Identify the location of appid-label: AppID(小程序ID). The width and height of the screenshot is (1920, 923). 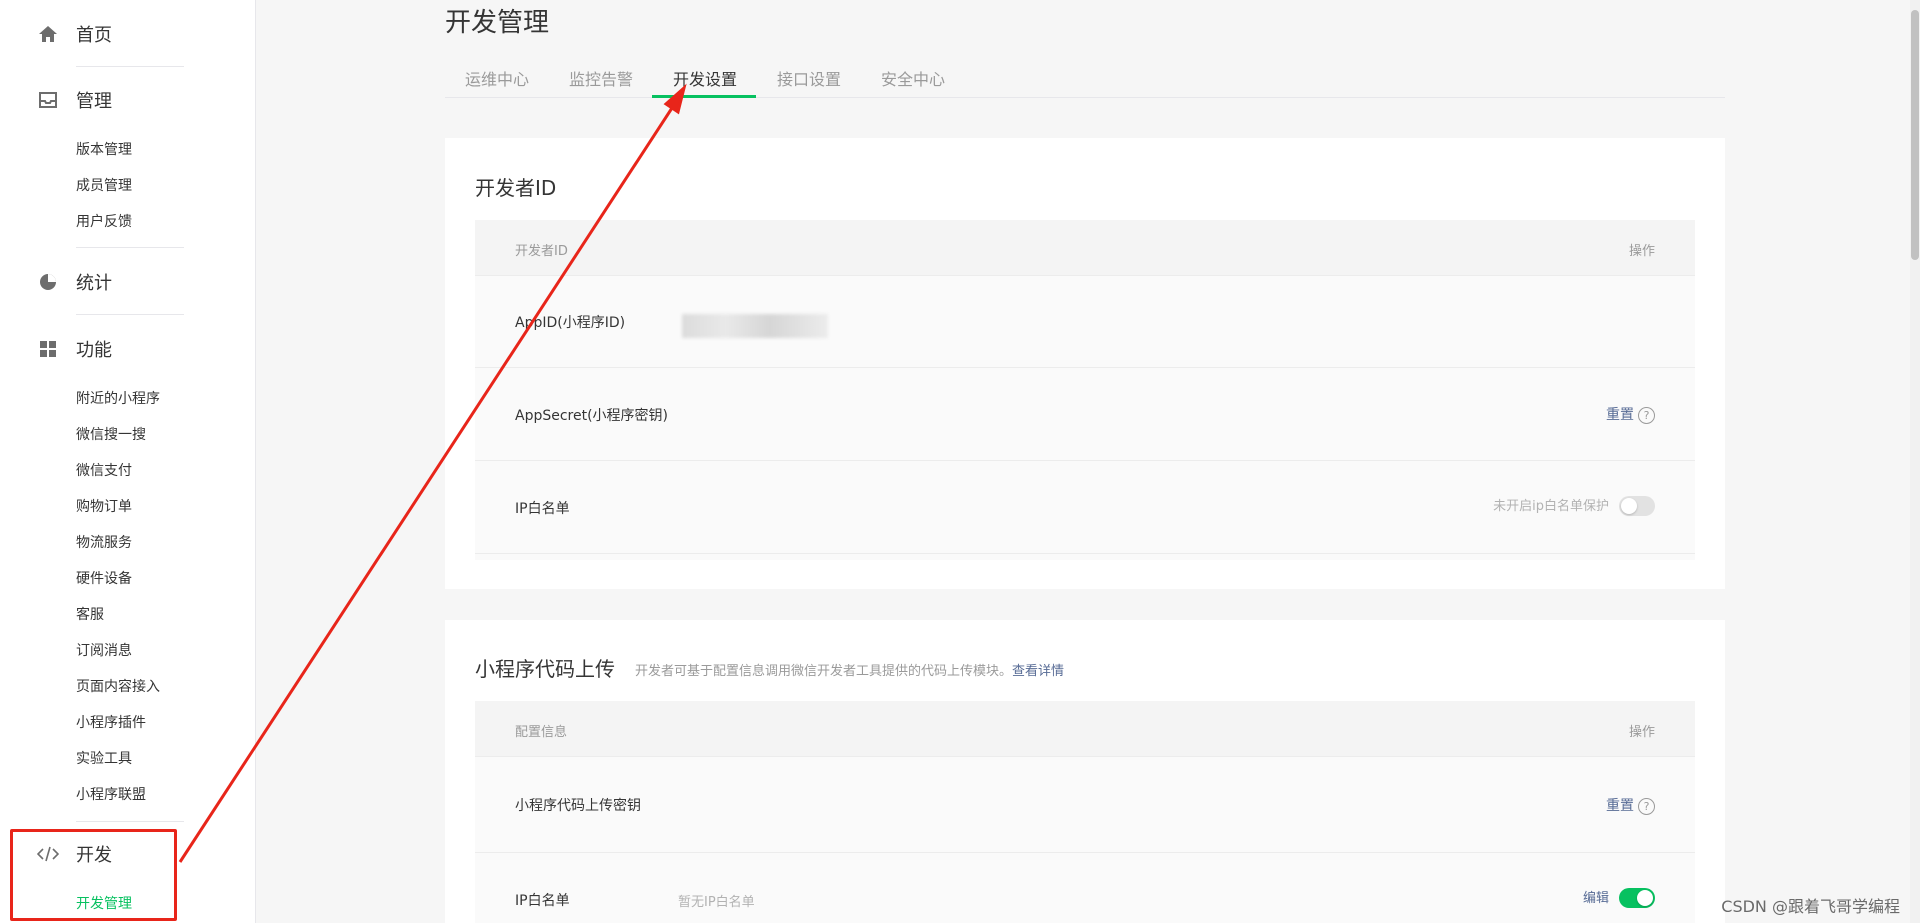
(570, 323).